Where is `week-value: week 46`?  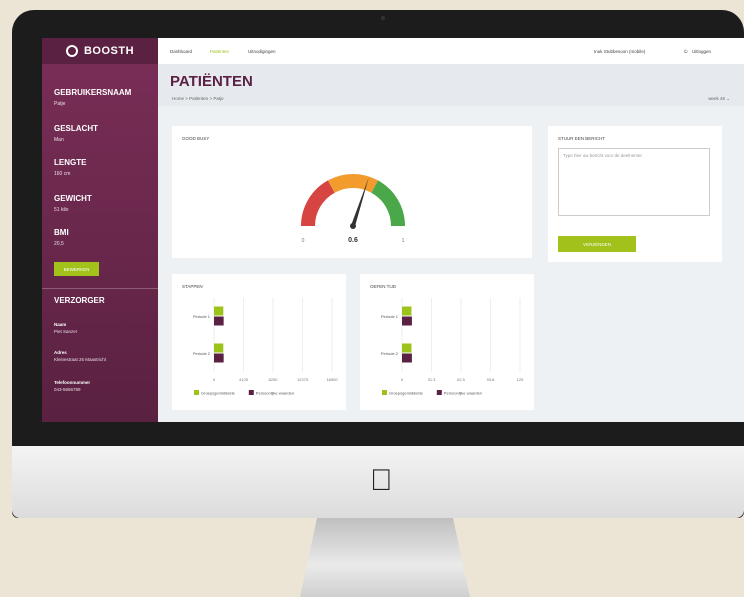
week-value: week 46 is located at coordinates (716, 98).